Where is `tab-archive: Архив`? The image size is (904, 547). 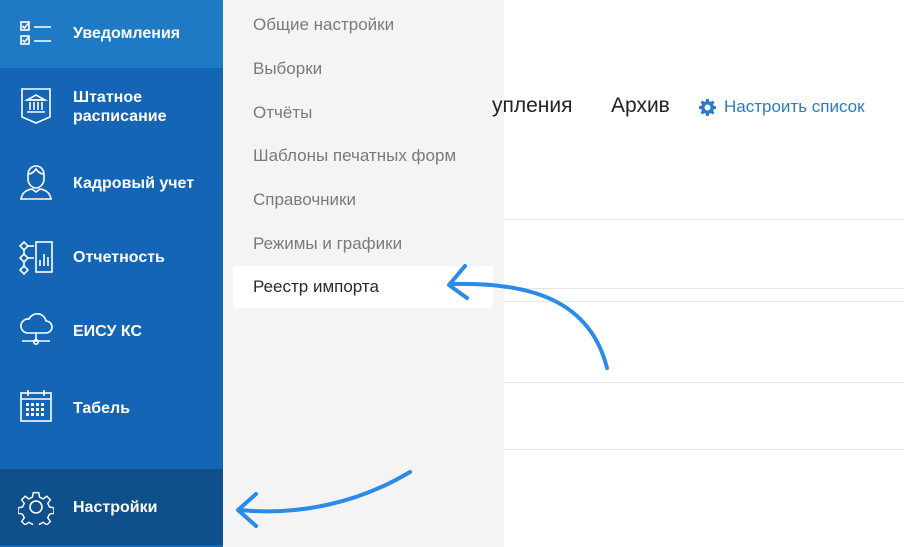 tab-archive: Архив is located at coordinates (640, 106).